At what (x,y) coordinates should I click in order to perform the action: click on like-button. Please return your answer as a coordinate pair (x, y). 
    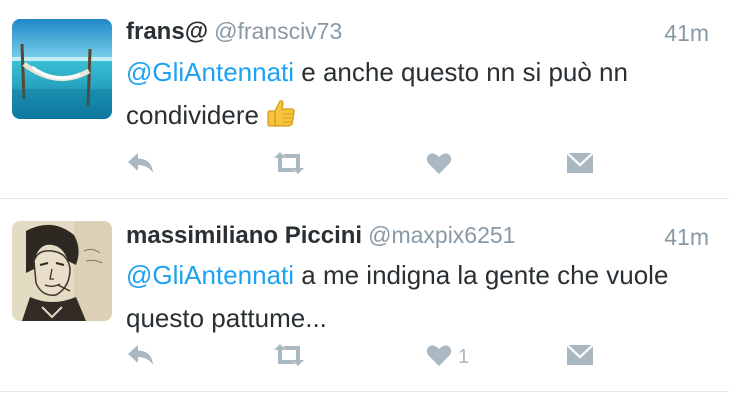
    Looking at the image, I should click on (442, 165).